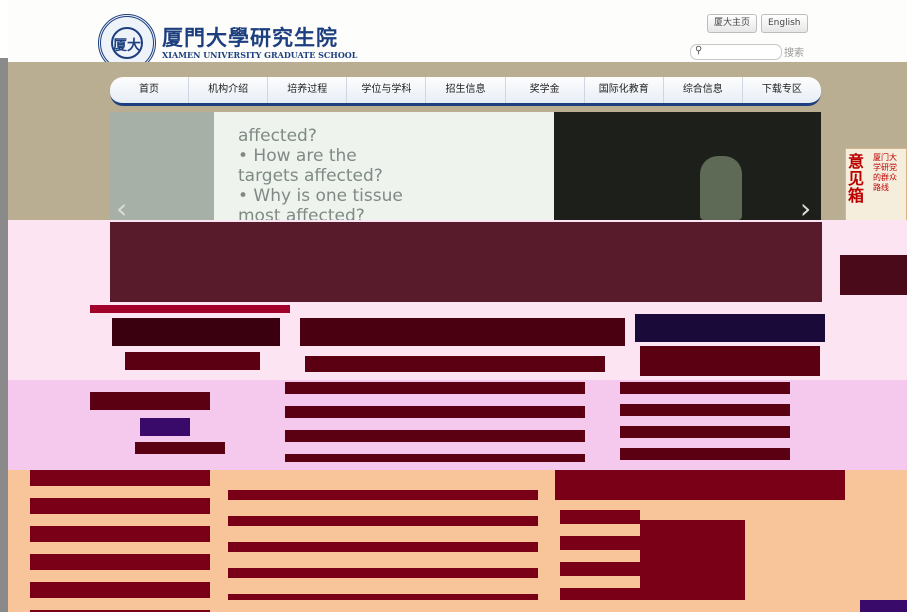  I want to click on nav-item-training: 培养过程, so click(308, 90).